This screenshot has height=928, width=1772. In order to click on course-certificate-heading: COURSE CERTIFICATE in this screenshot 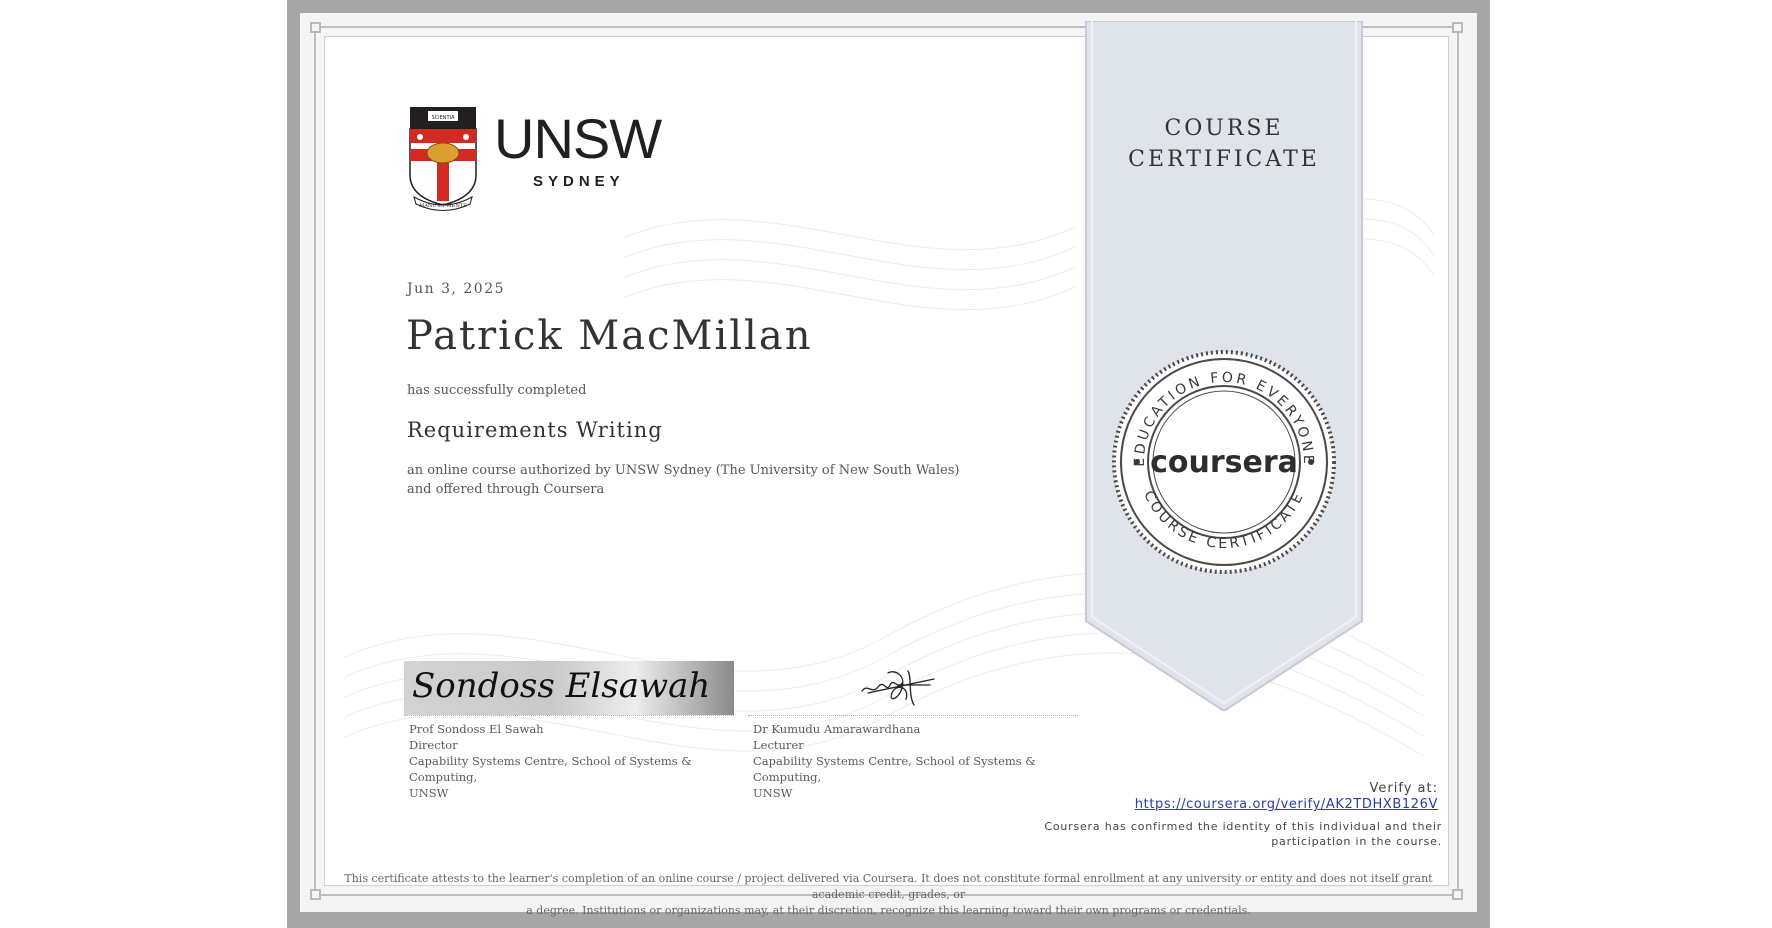, I will do `click(1224, 144)`.